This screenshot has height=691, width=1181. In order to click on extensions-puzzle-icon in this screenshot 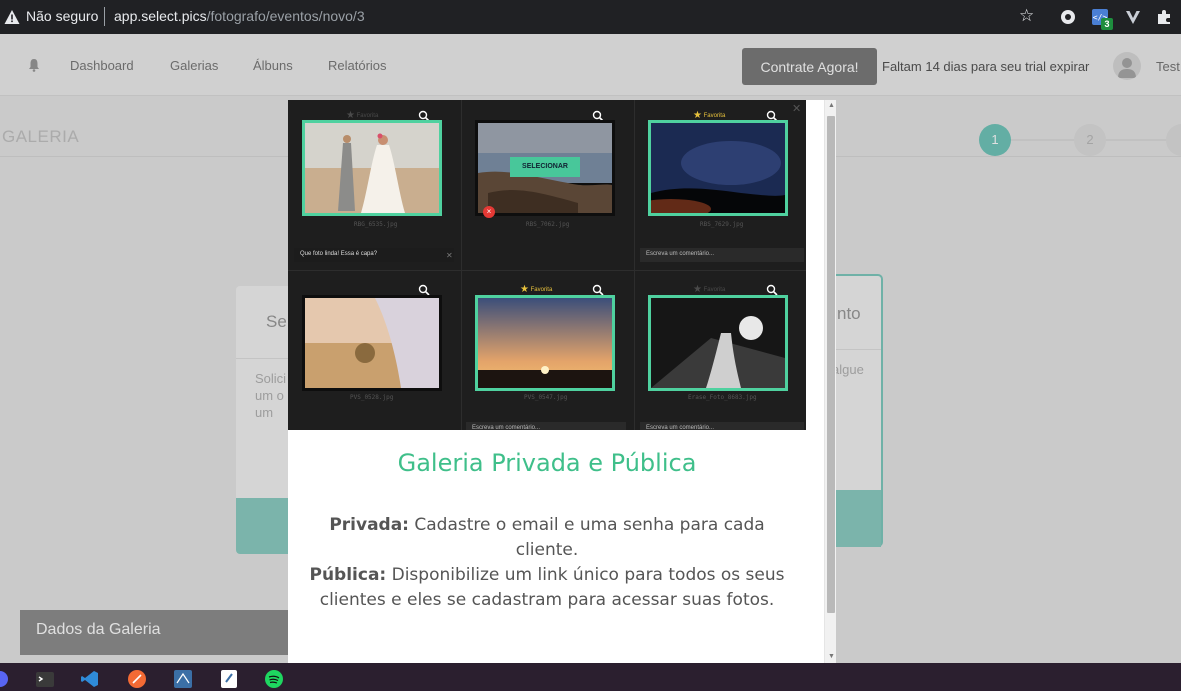, I will do `click(1164, 17)`.